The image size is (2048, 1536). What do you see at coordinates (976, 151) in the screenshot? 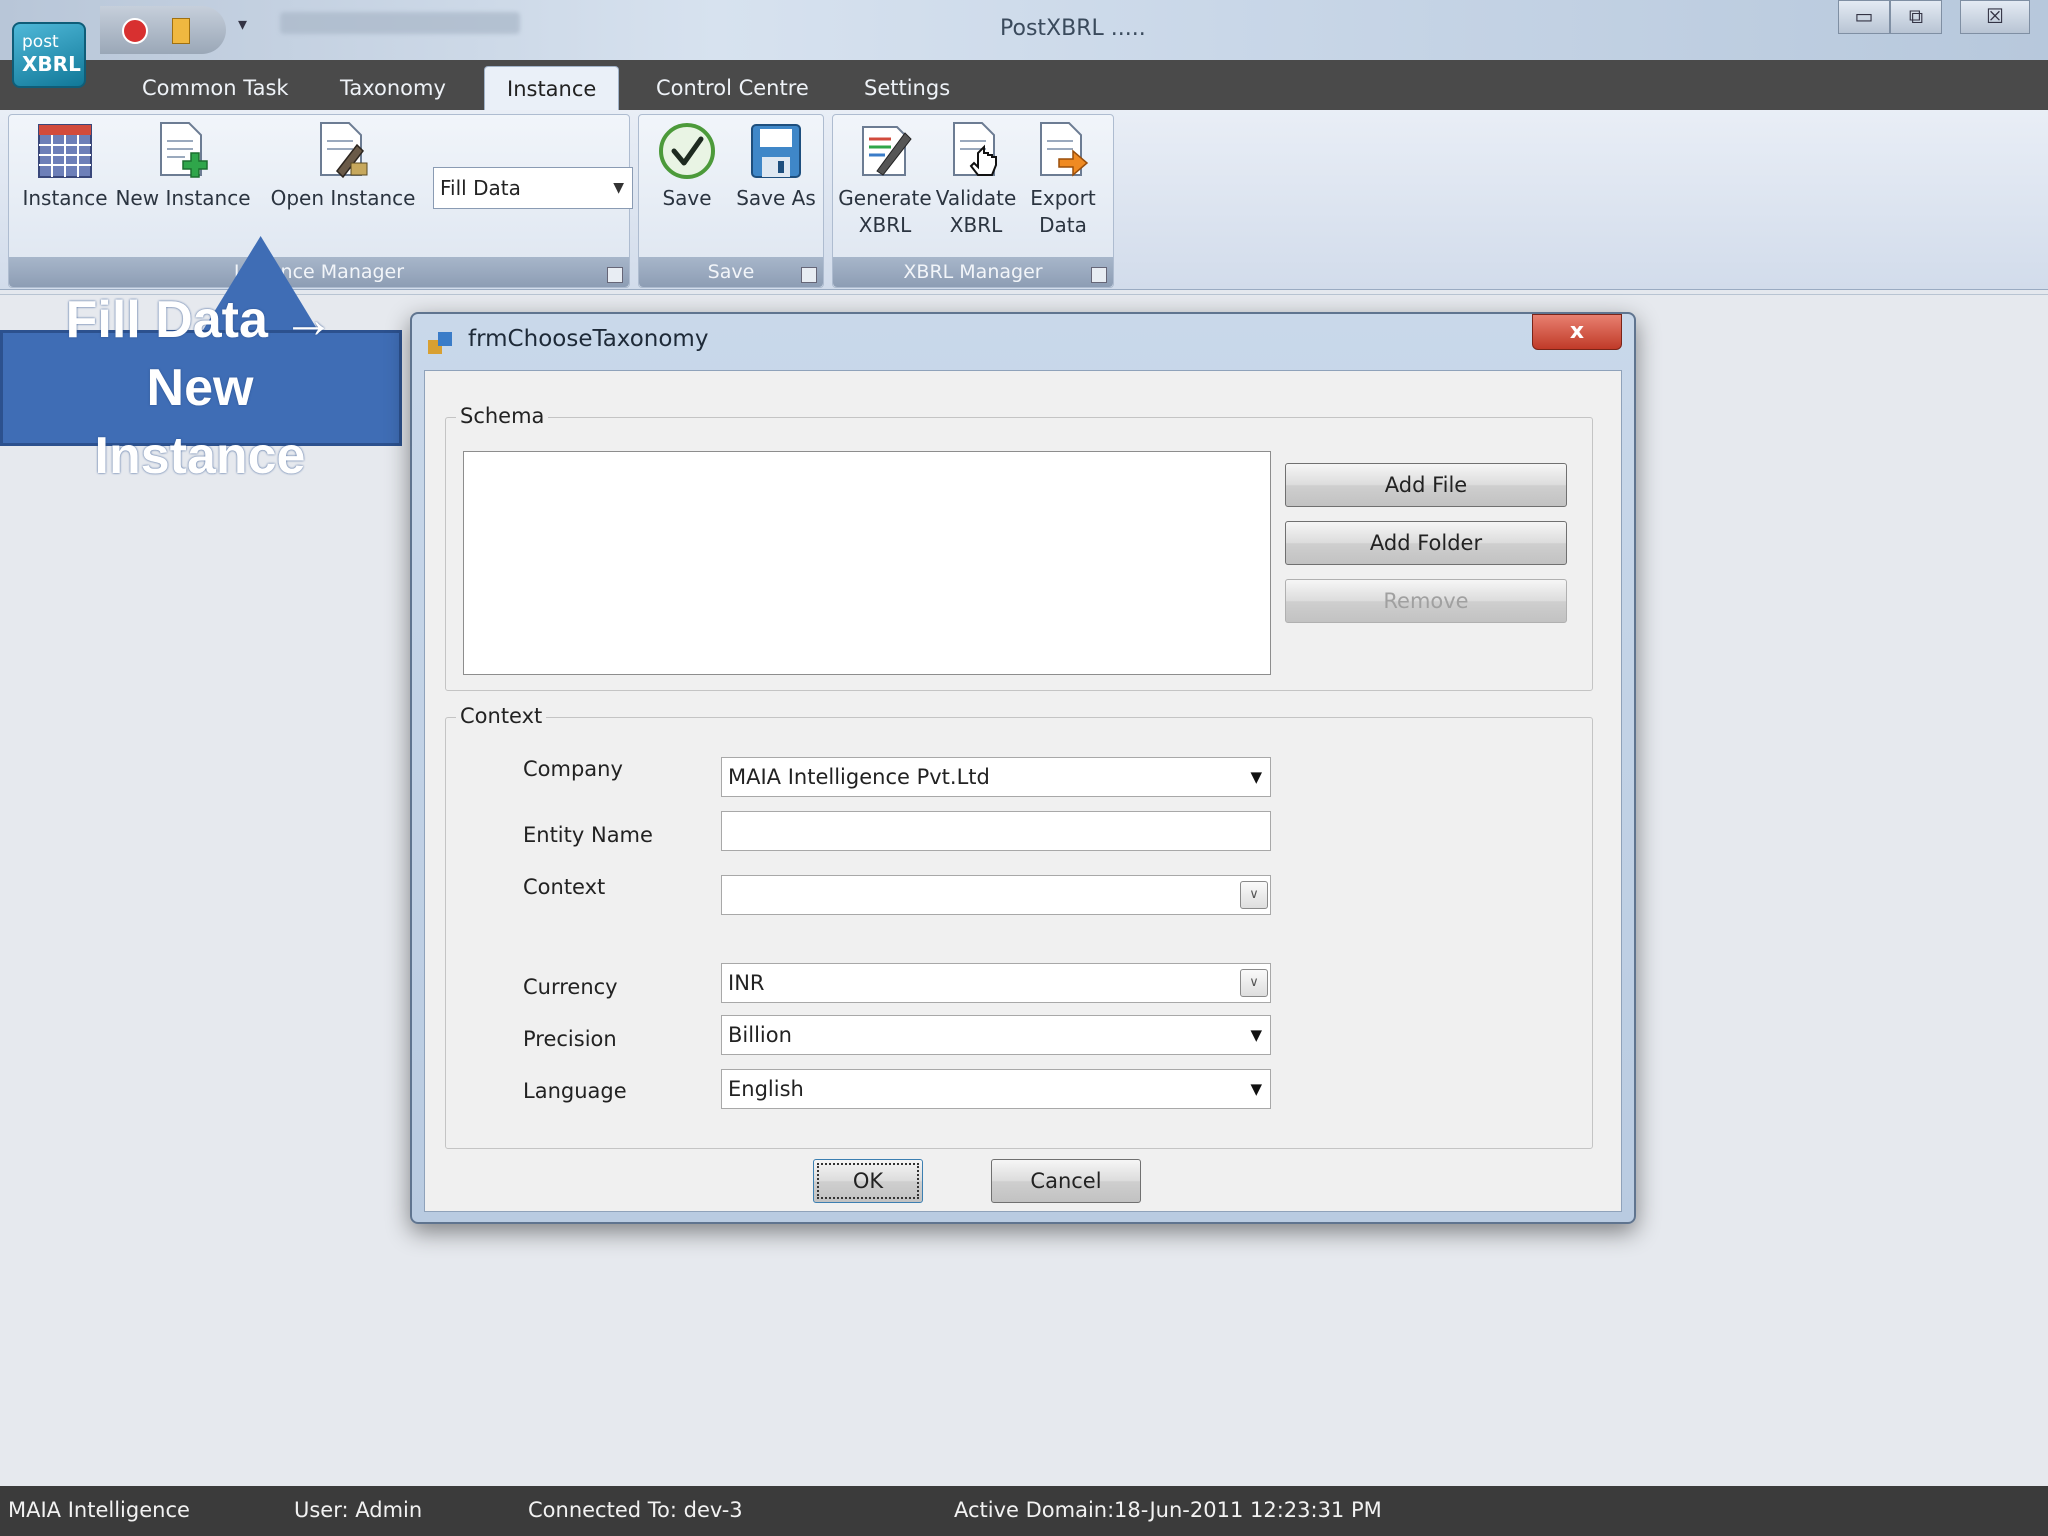
I see `validate-document-icon` at bounding box center [976, 151].